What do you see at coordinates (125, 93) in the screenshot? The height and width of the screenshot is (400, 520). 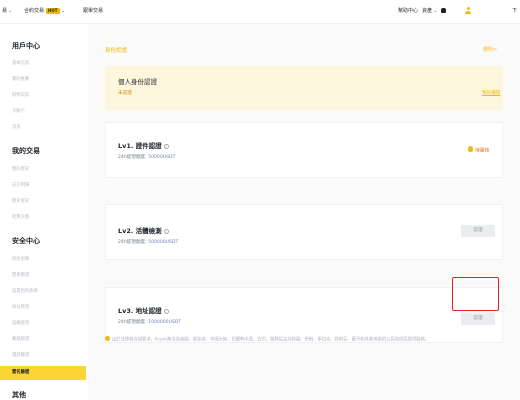 I see `verification-status: 未認證` at bounding box center [125, 93].